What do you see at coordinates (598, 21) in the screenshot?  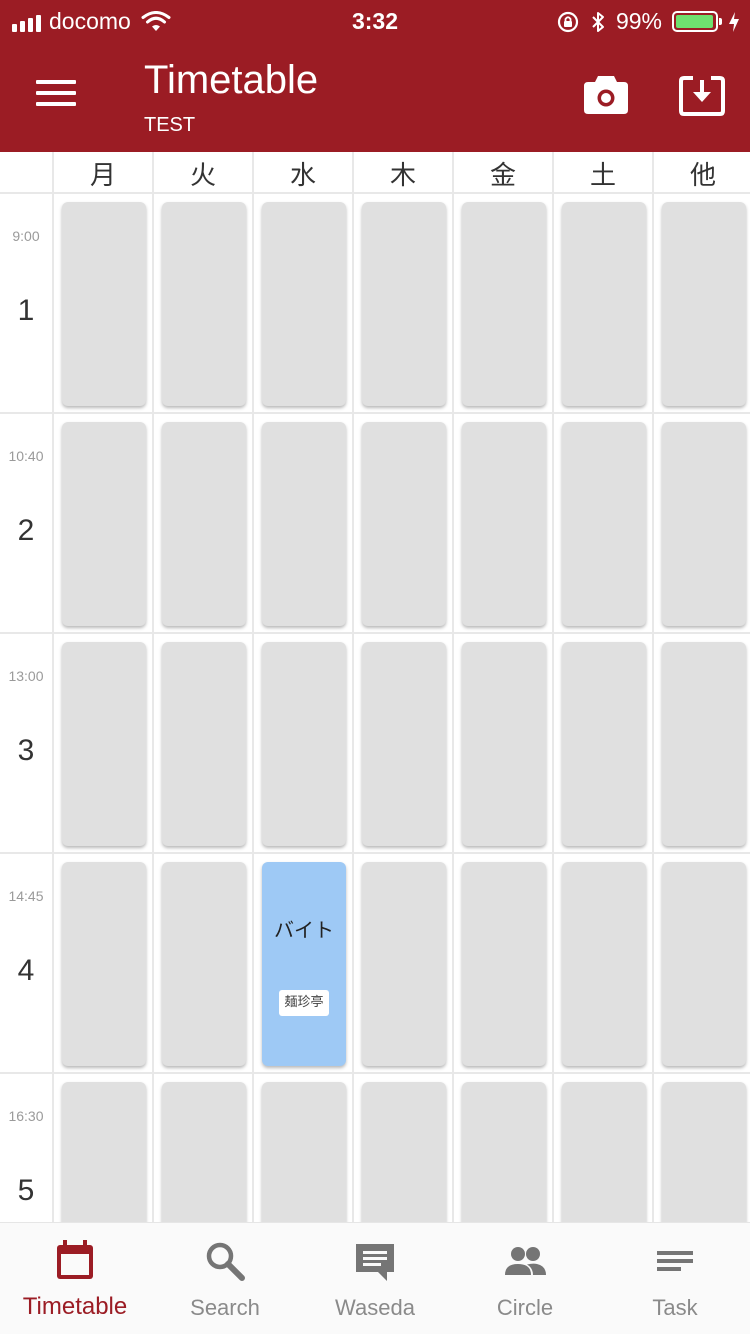 I see `bluetooth-icon` at bounding box center [598, 21].